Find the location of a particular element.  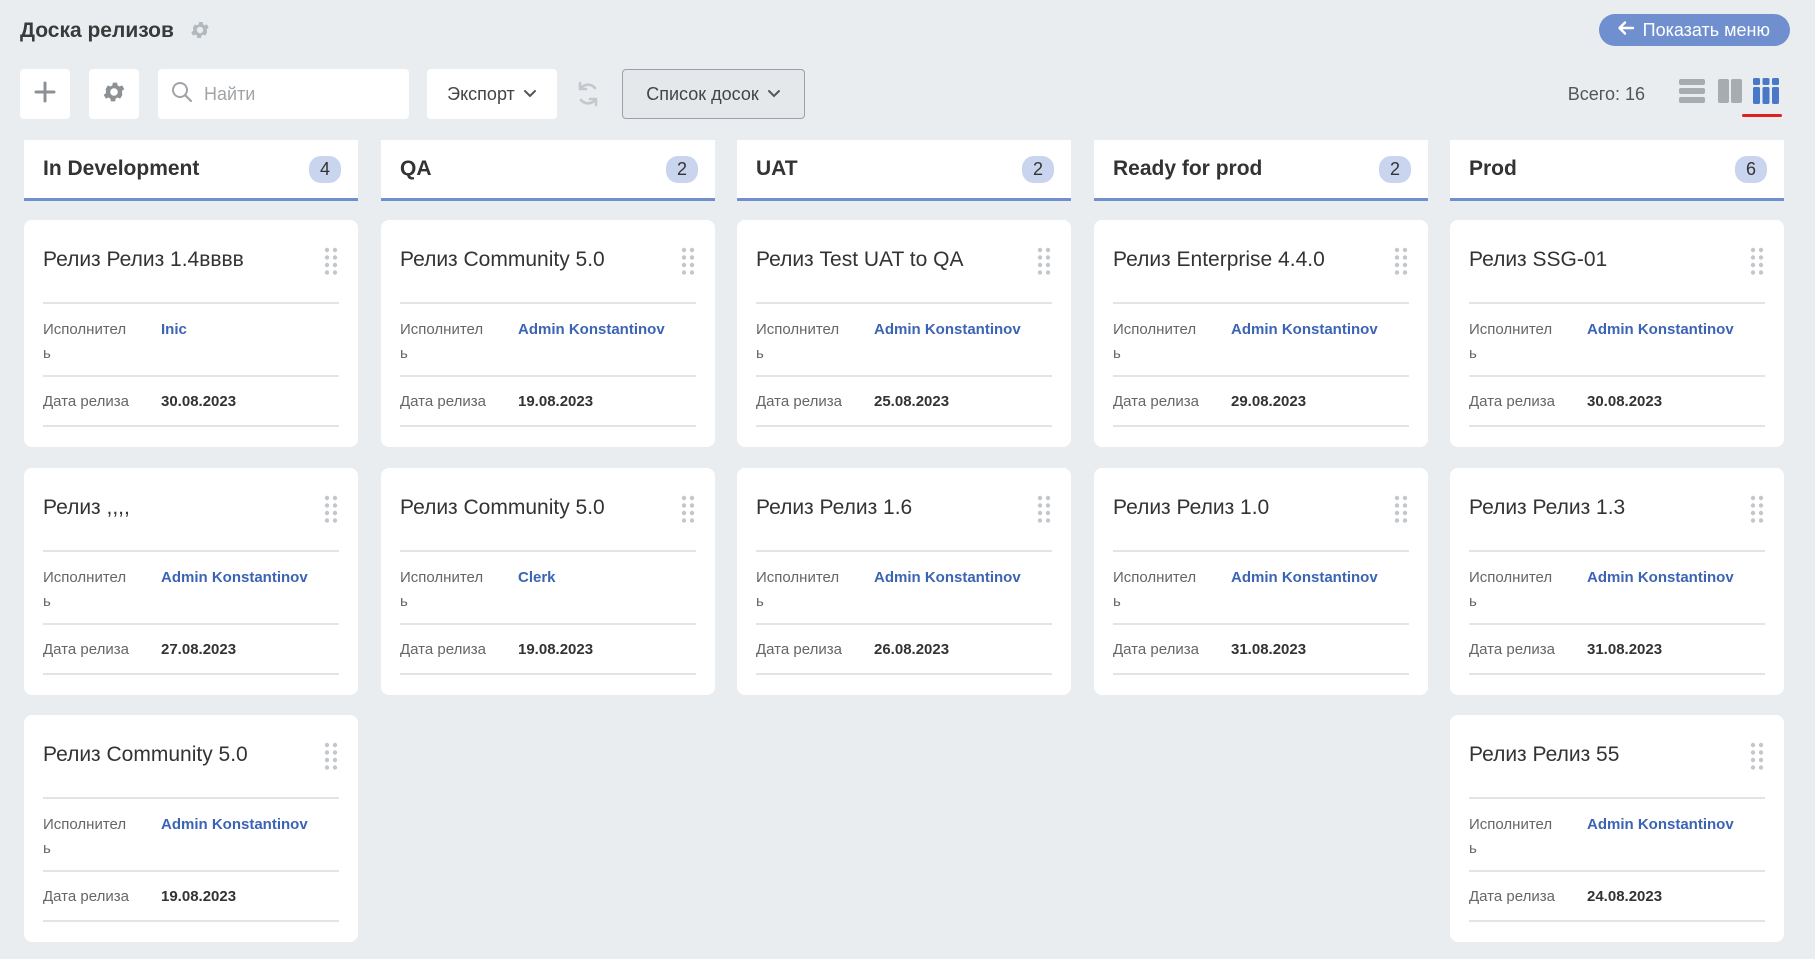

board-view-icon is located at coordinates (1766, 93).